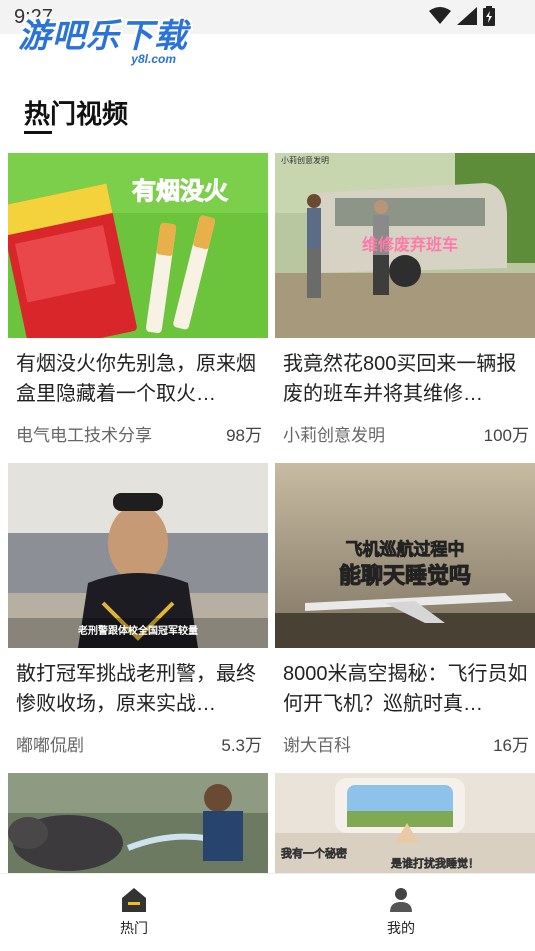  What do you see at coordinates (153, 59) in the screenshot?
I see `watermark-sub-text: y8l.com` at bounding box center [153, 59].